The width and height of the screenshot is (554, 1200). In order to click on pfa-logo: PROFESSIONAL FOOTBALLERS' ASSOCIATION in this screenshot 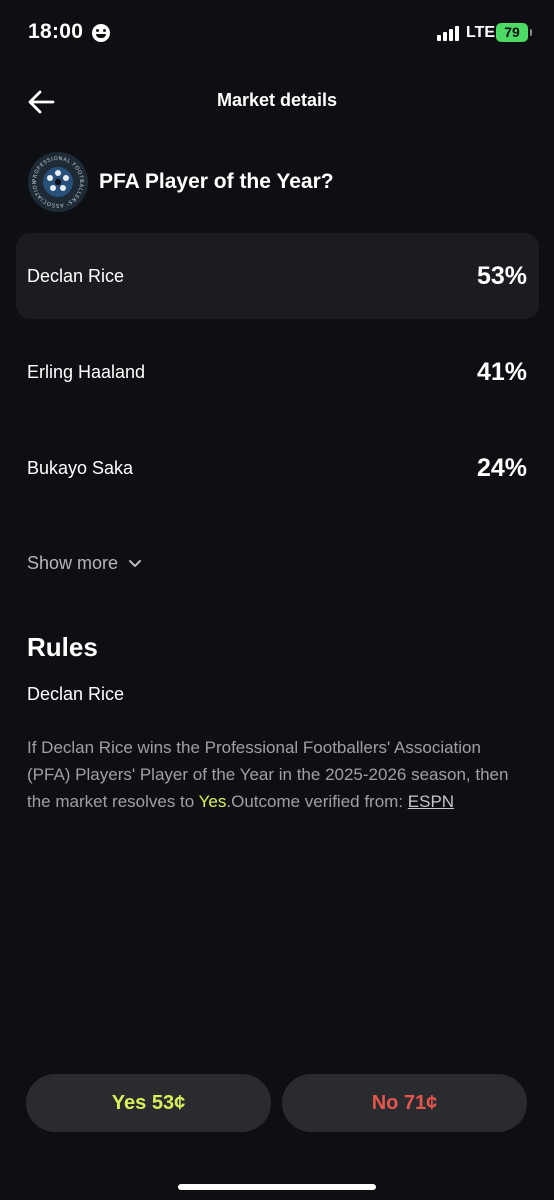, I will do `click(58, 182)`.